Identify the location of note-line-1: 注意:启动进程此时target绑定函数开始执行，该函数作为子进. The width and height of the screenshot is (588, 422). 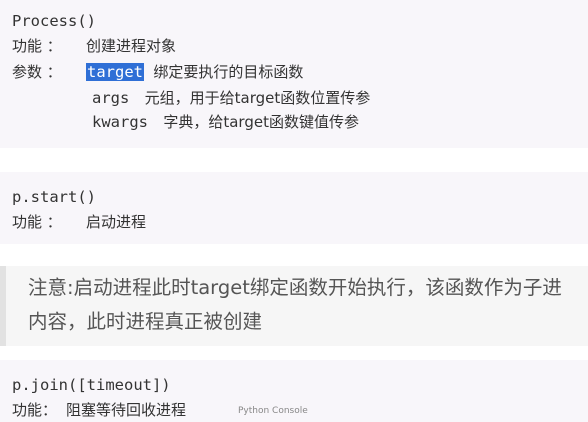
(295, 287).